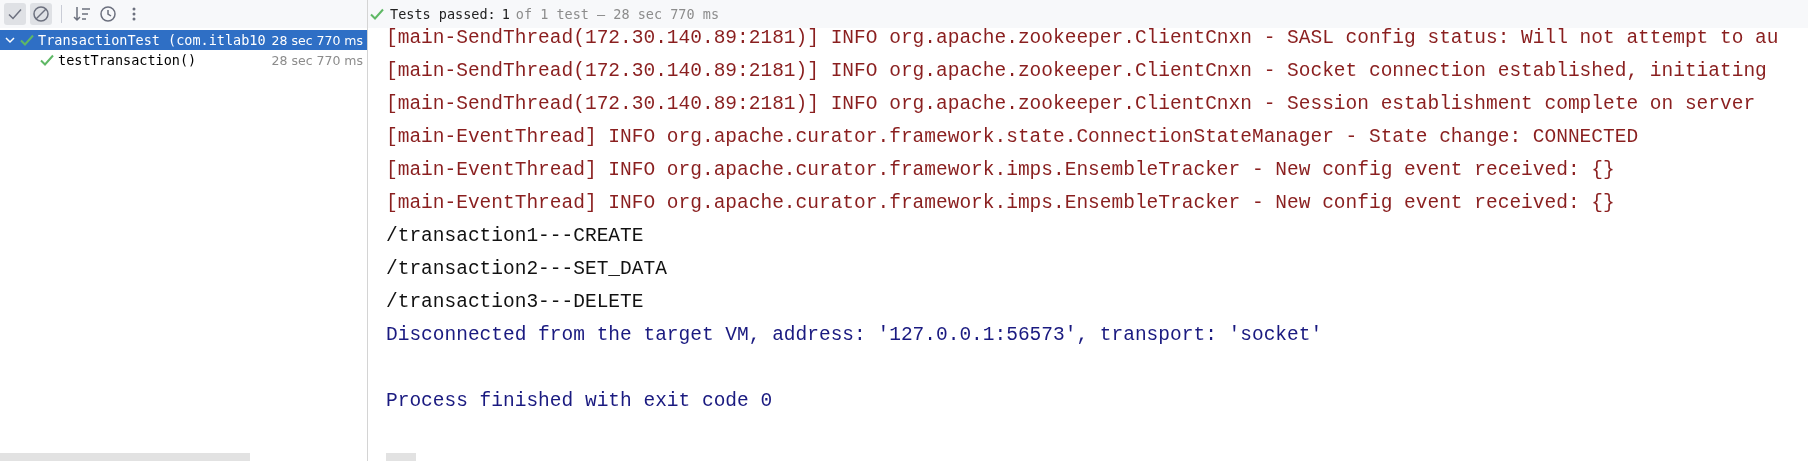  I want to click on test-name: testTransaction(), so click(128, 60).